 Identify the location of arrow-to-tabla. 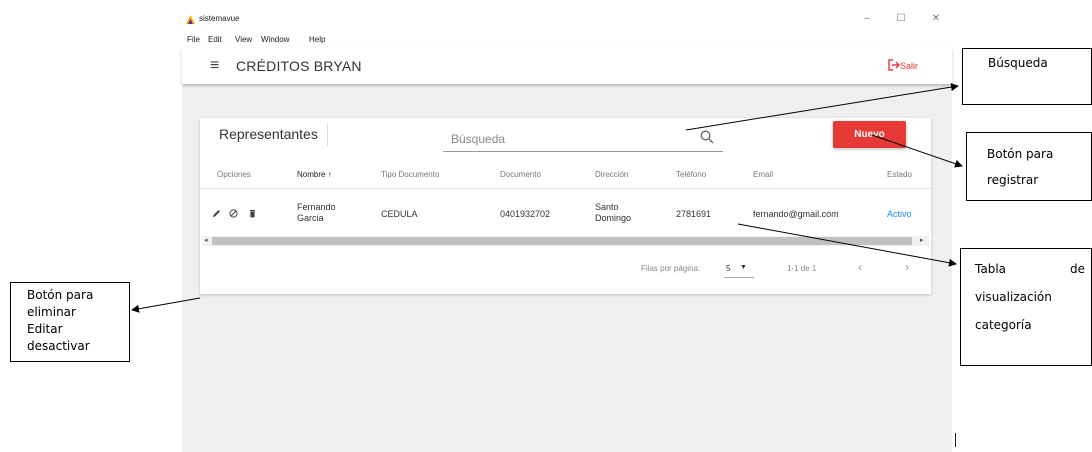
(847, 245).